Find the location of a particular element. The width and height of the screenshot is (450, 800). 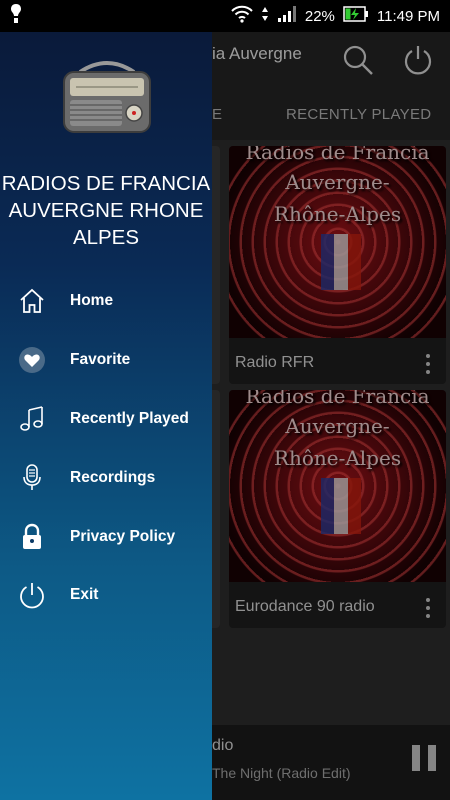

status-bar: 22% 11:49 PM is located at coordinates (225, 16).